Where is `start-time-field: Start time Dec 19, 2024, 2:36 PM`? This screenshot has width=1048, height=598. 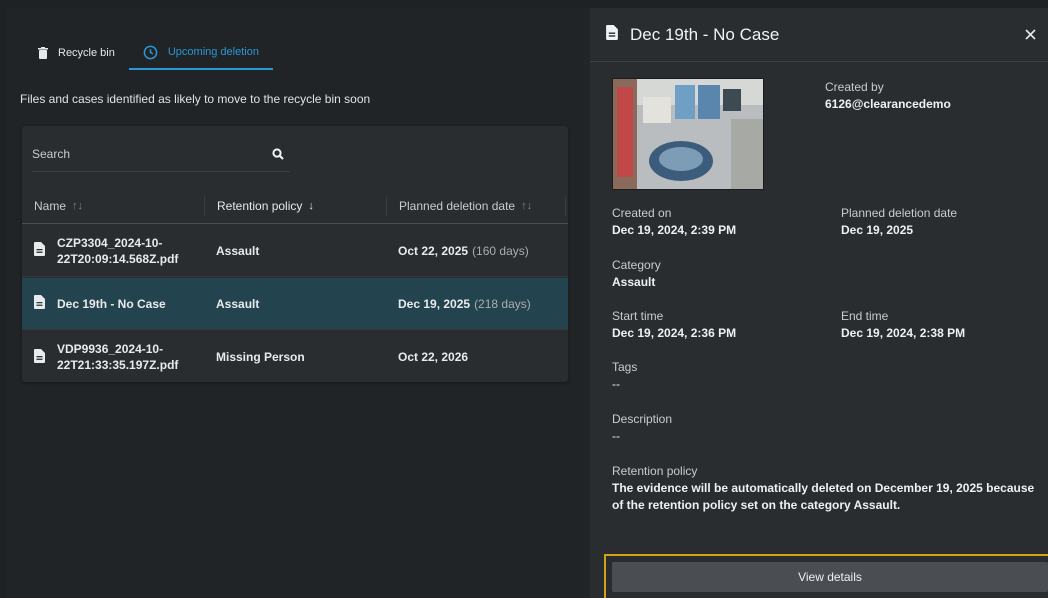
start-time-field: Start time Dec 19, 2024, 2:36 PM is located at coordinates (674, 325).